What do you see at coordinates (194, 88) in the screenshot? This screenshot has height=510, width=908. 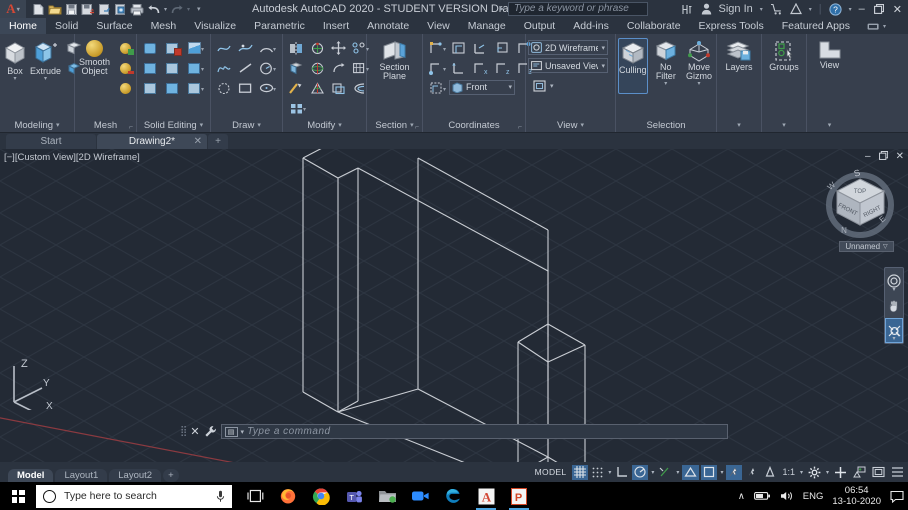 I see `shell-button: ▾` at bounding box center [194, 88].